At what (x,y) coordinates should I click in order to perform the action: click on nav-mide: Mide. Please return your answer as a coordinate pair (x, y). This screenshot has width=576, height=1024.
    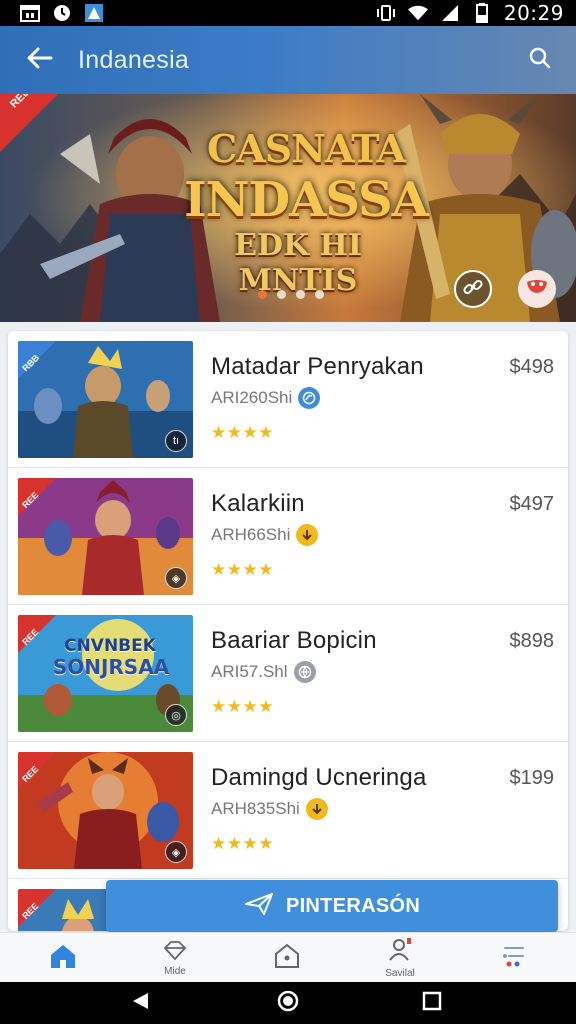
    Looking at the image, I should click on (175, 958).